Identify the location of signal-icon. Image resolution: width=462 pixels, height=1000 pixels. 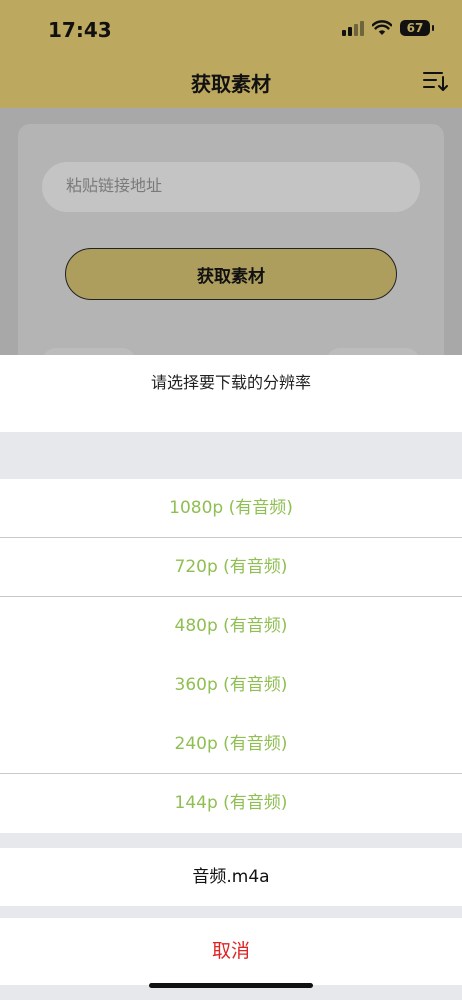
(353, 28).